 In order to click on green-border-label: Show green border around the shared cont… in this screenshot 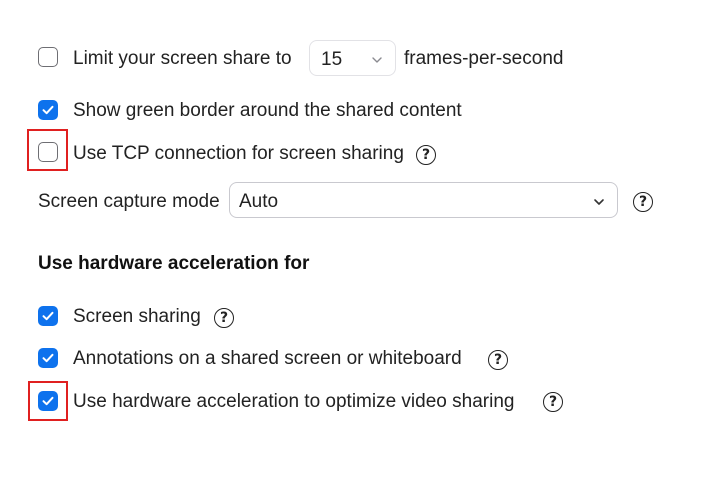, I will do `click(267, 110)`.